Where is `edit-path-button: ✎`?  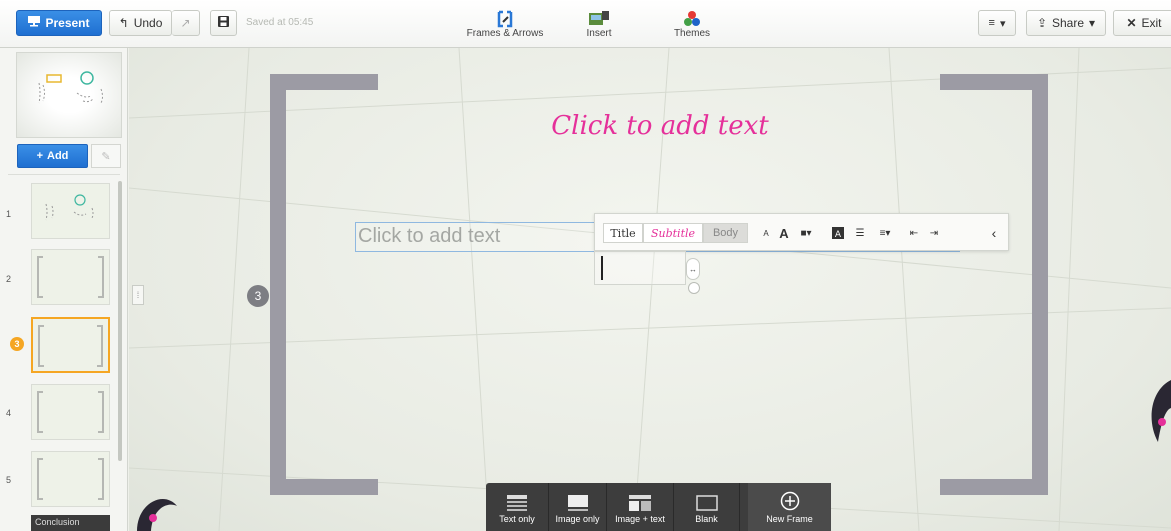 edit-path-button: ✎ is located at coordinates (106, 156).